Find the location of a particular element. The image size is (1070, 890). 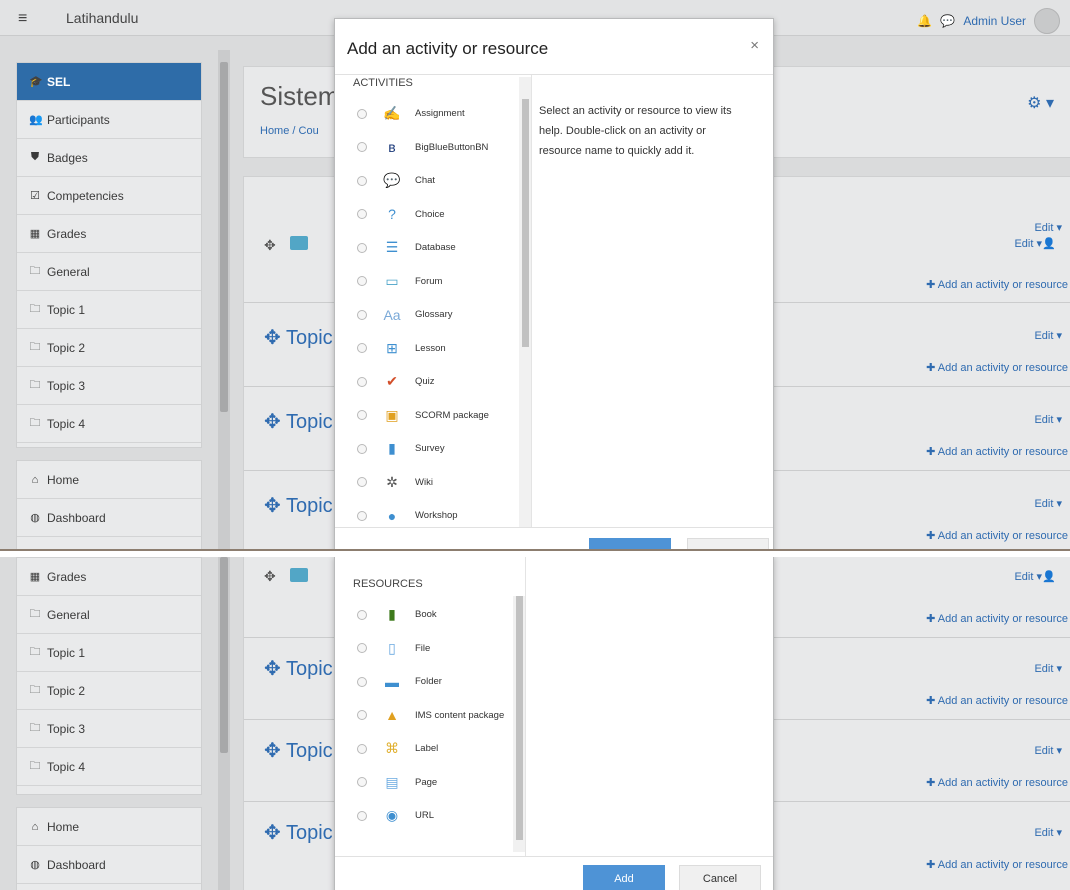

hamburger-icon: ≡ is located at coordinates (22, 19).